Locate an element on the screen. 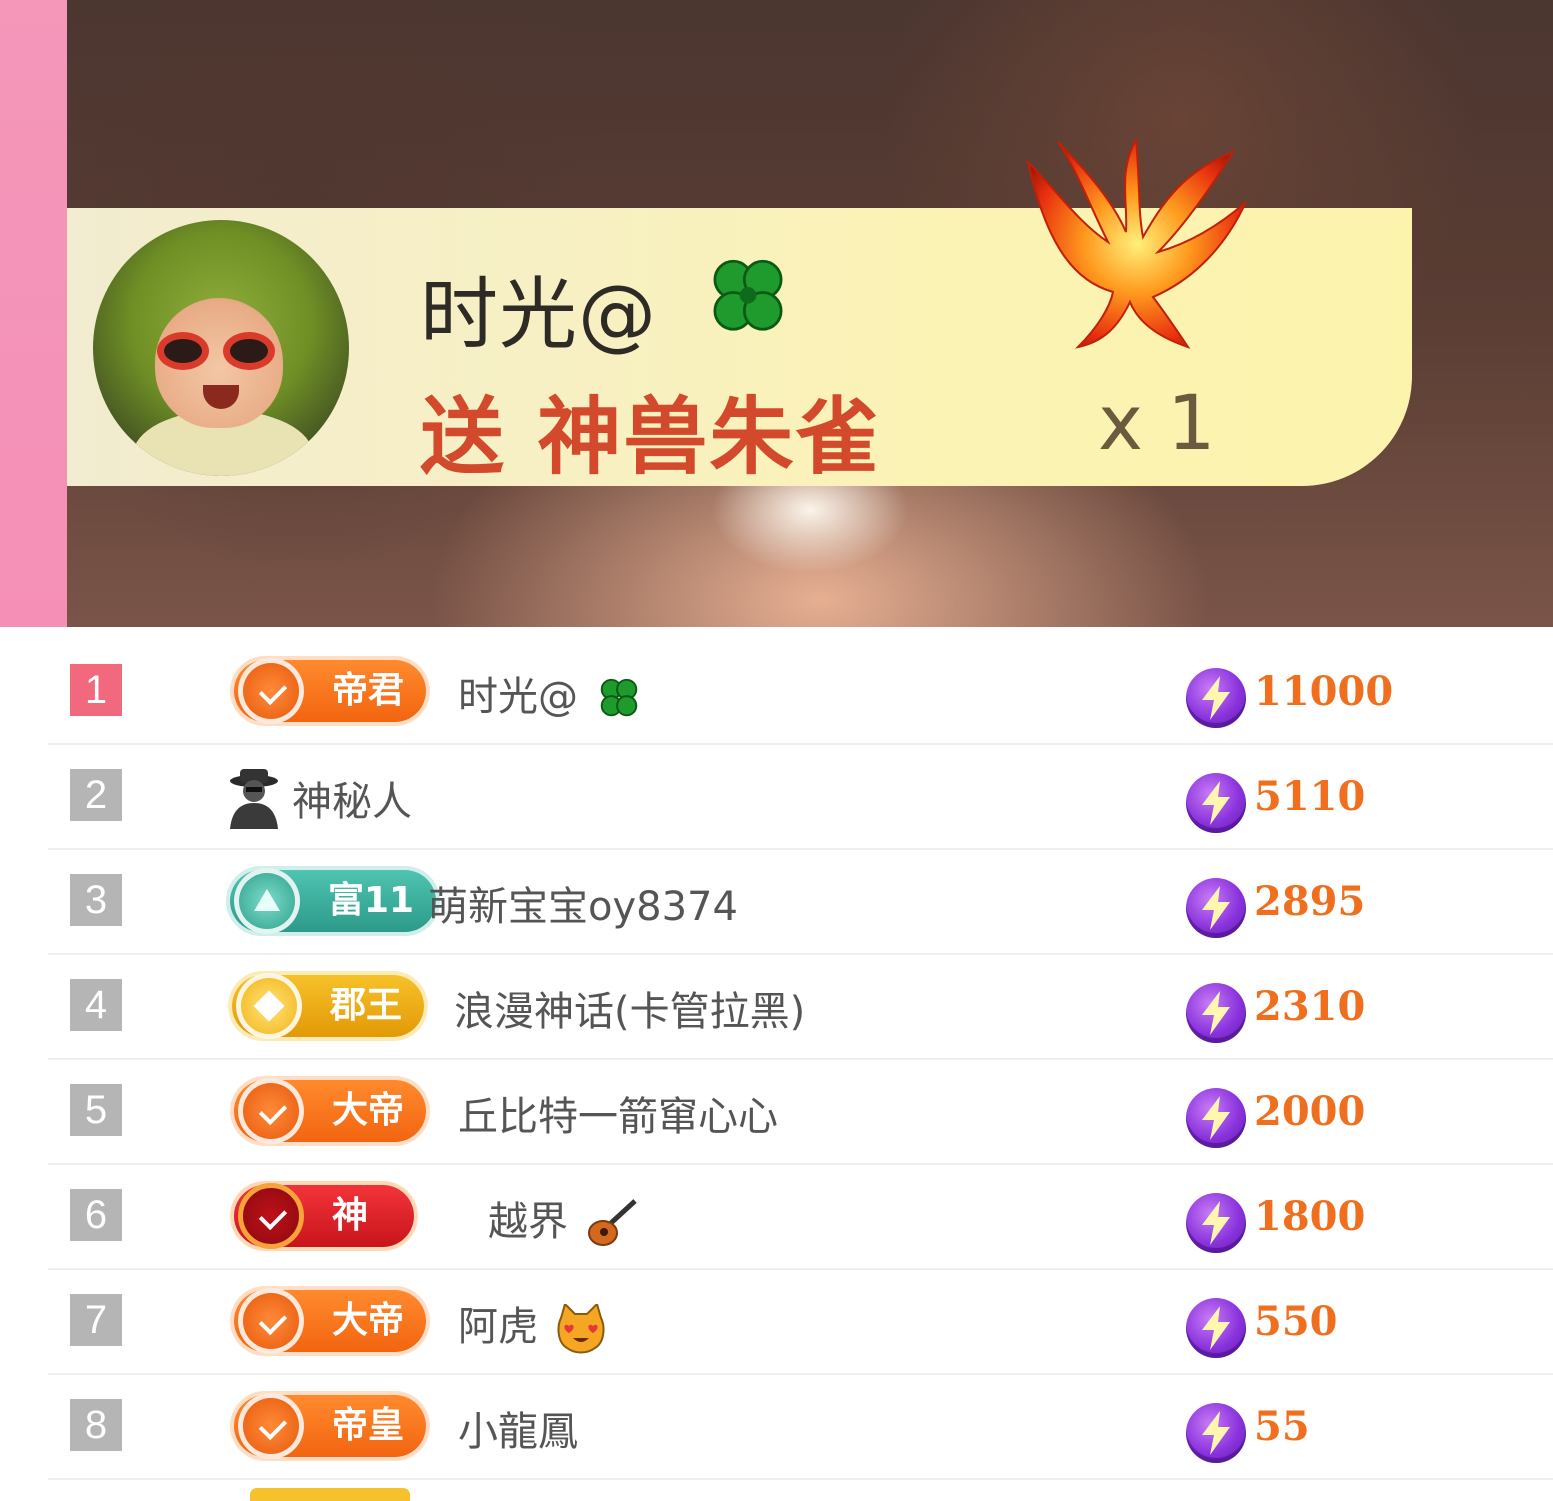 The width and height of the screenshot is (1553, 1501). rank-number: 4 is located at coordinates (96, 1005).